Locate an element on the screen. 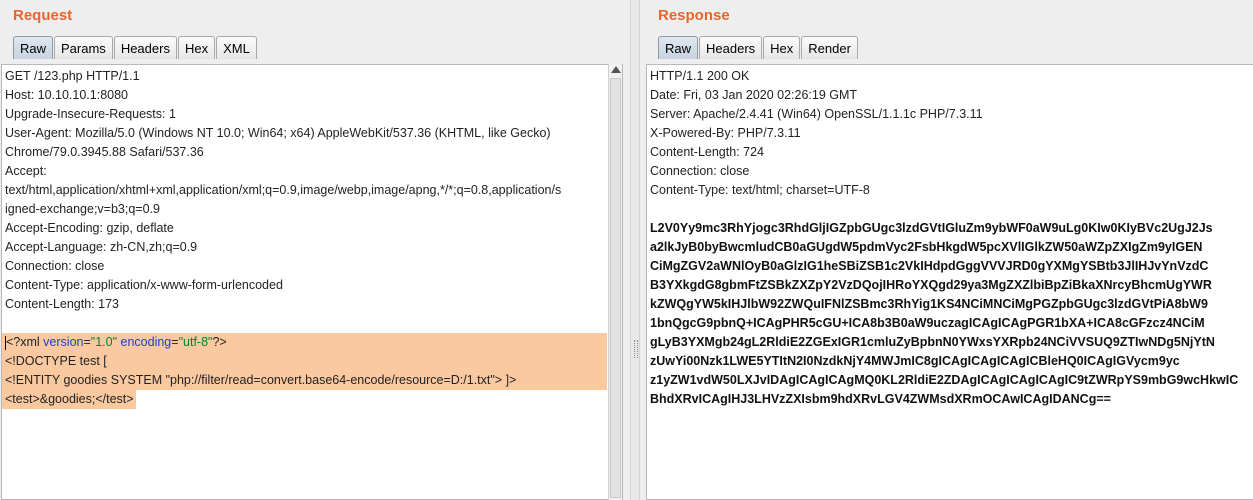 The image size is (1253, 500). splitter-grip-icon is located at coordinates (636, 349).